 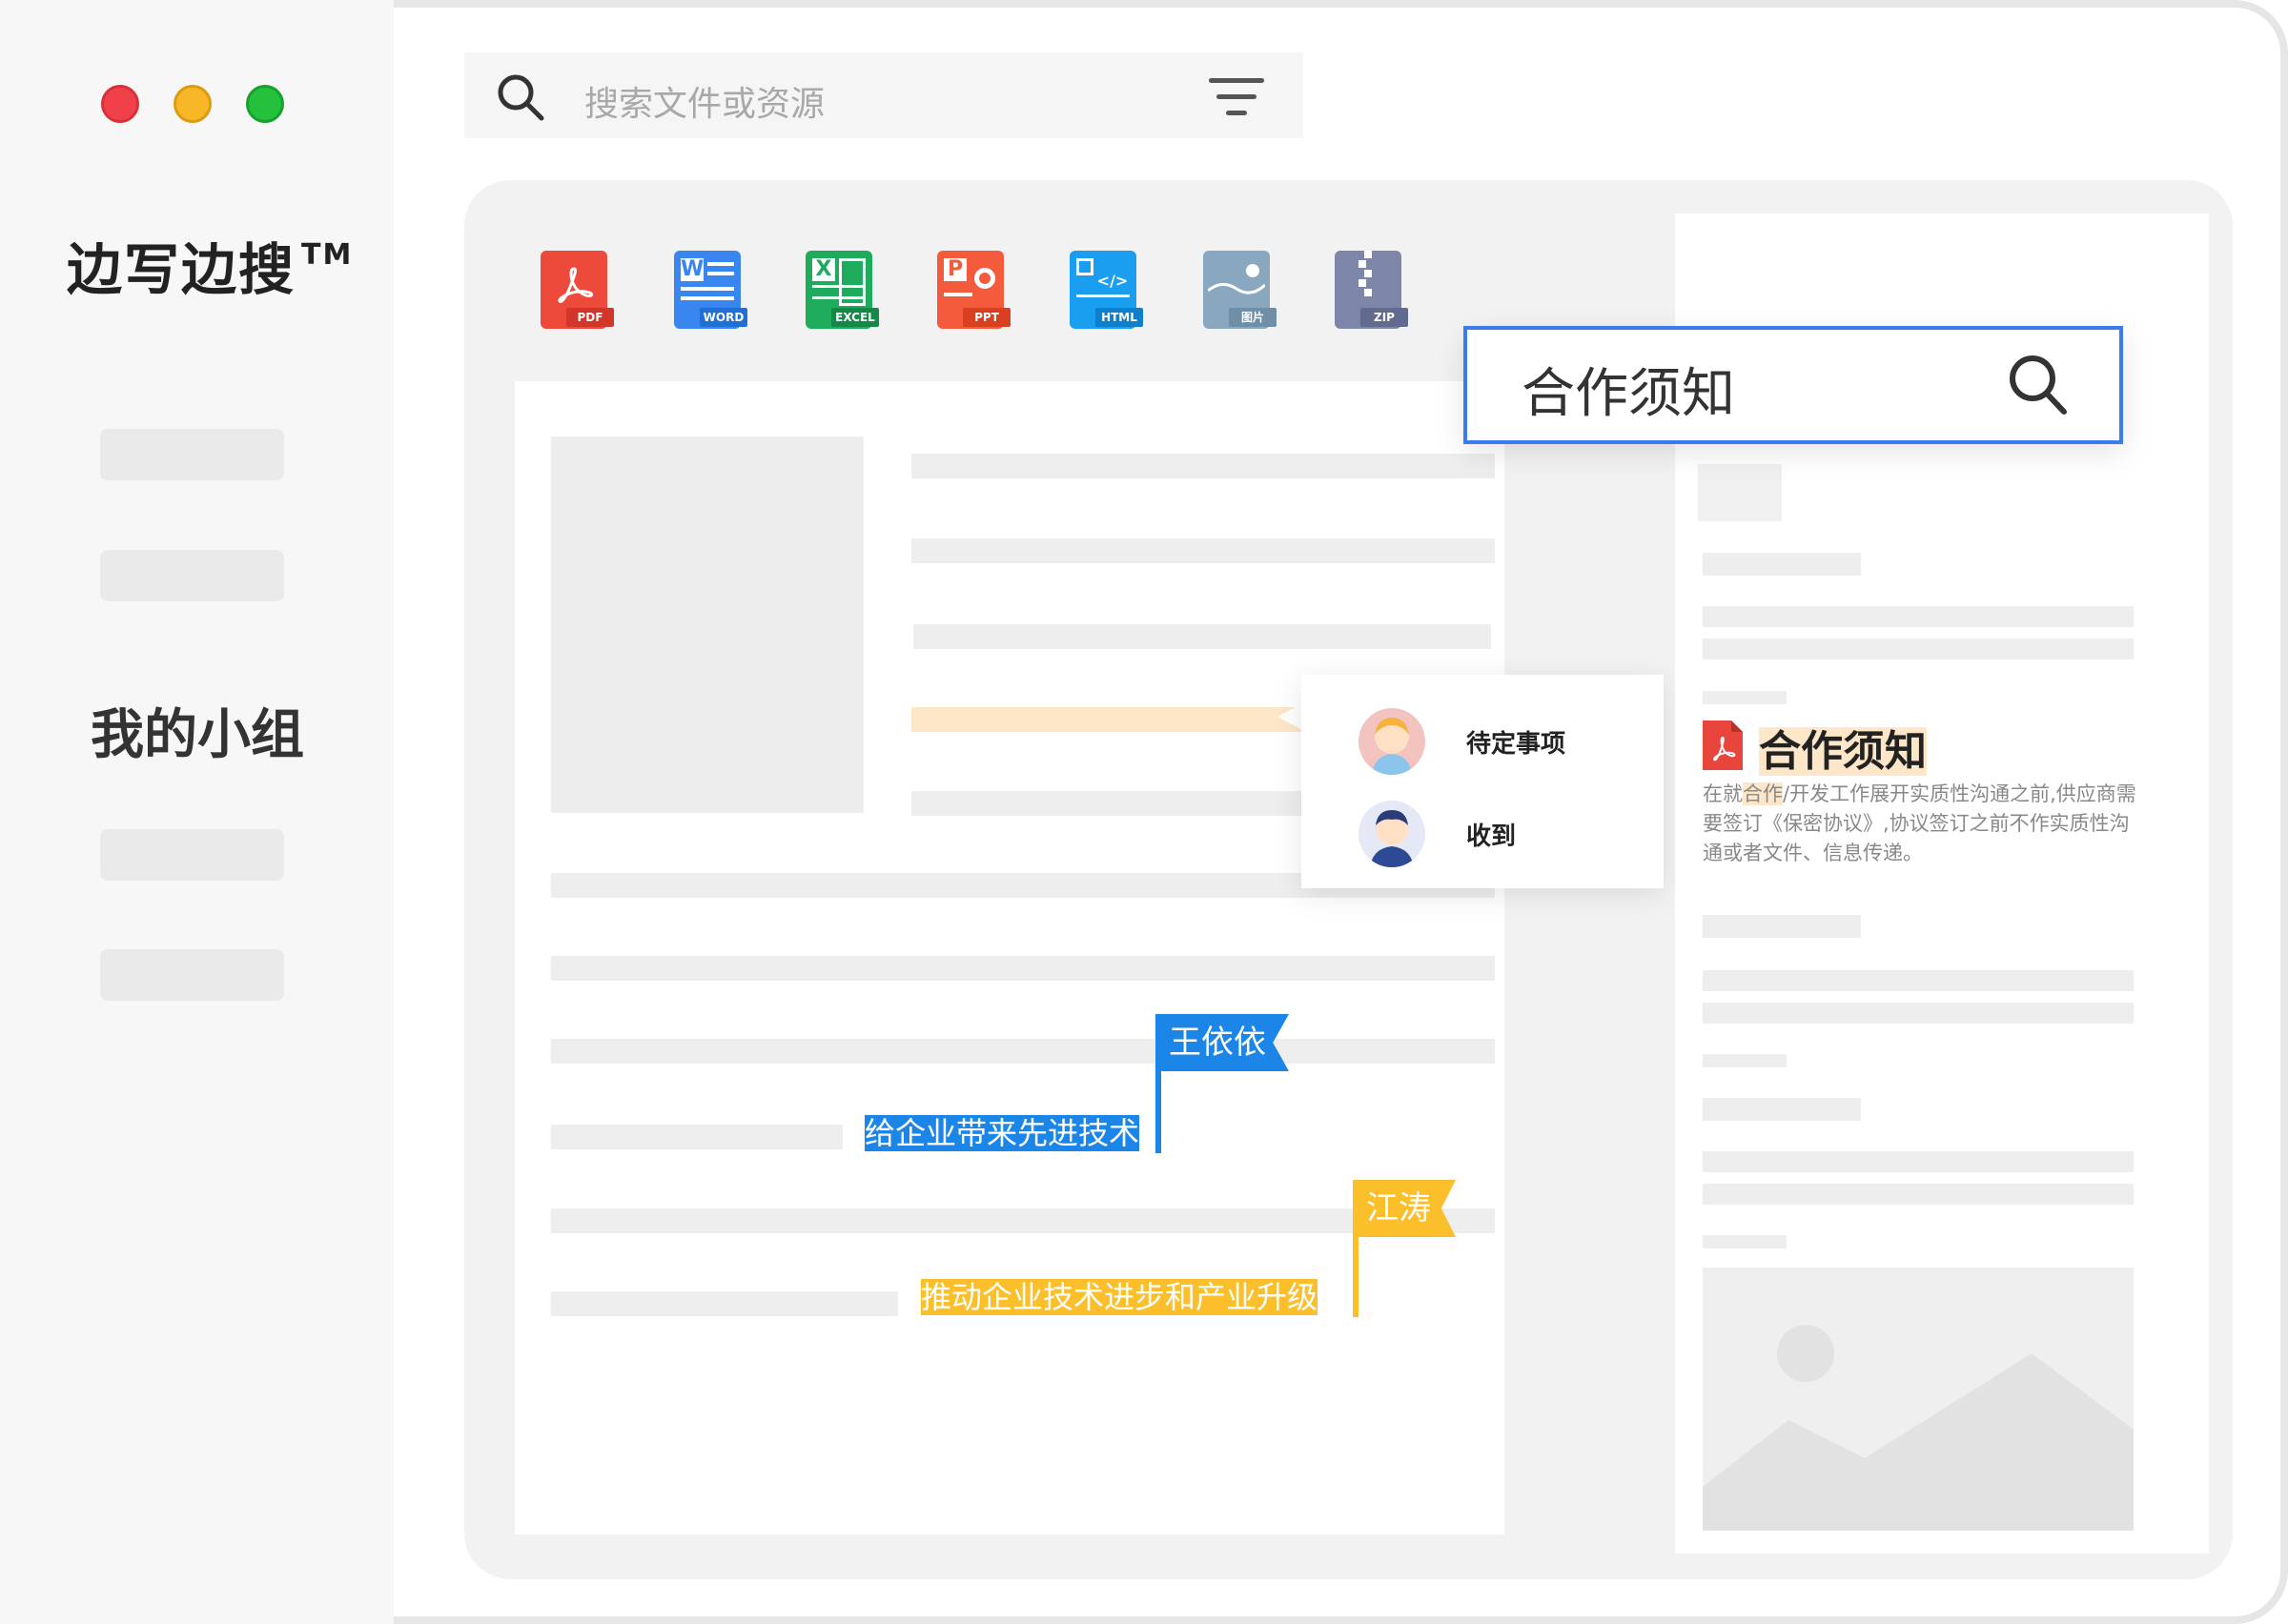 What do you see at coordinates (193, 104) in the screenshot?
I see `minimize-window-button` at bounding box center [193, 104].